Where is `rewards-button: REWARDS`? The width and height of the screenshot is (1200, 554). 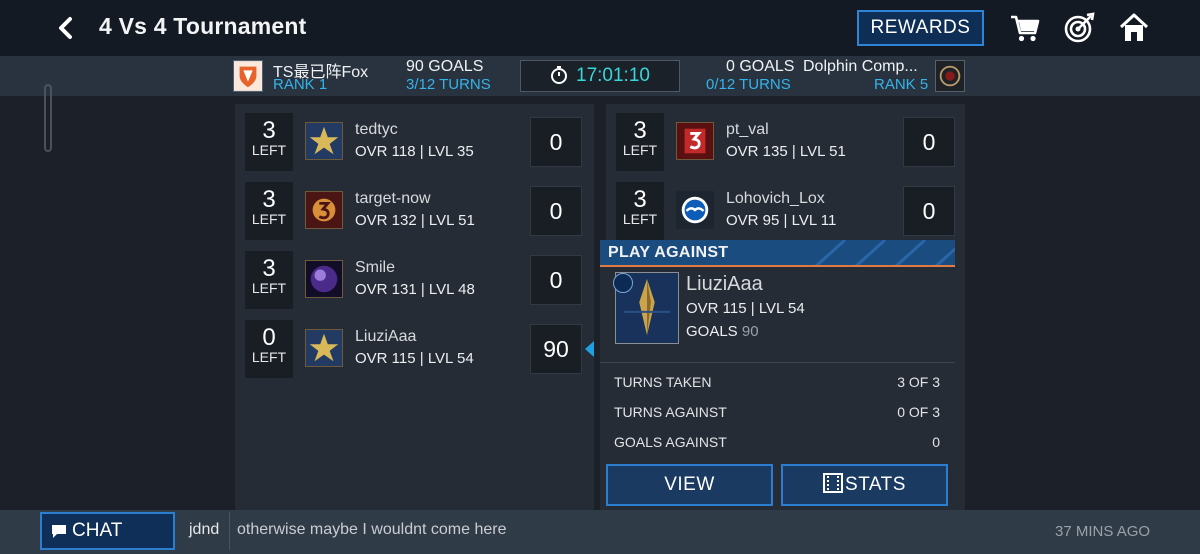 rewards-button: REWARDS is located at coordinates (920, 28).